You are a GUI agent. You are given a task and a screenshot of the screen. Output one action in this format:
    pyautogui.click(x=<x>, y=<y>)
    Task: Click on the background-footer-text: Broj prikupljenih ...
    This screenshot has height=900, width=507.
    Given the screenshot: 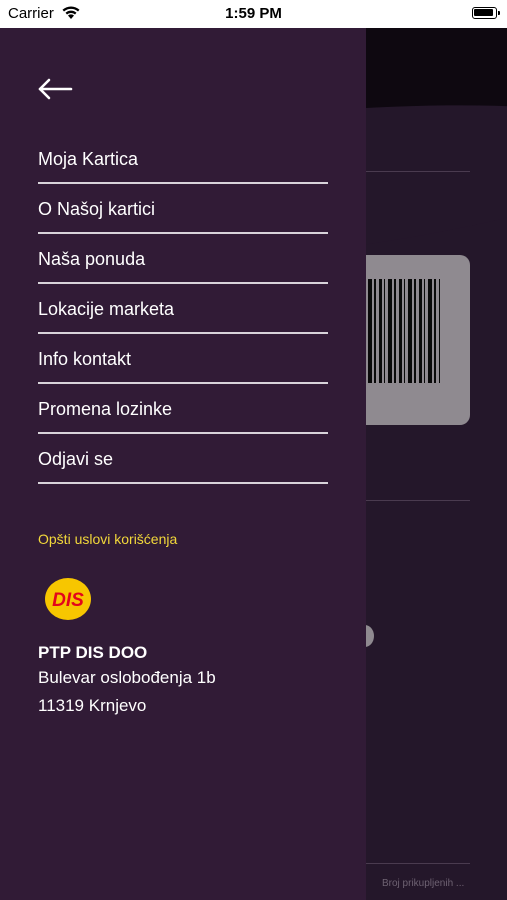 What is the action you would take?
    pyautogui.click(x=423, y=883)
    